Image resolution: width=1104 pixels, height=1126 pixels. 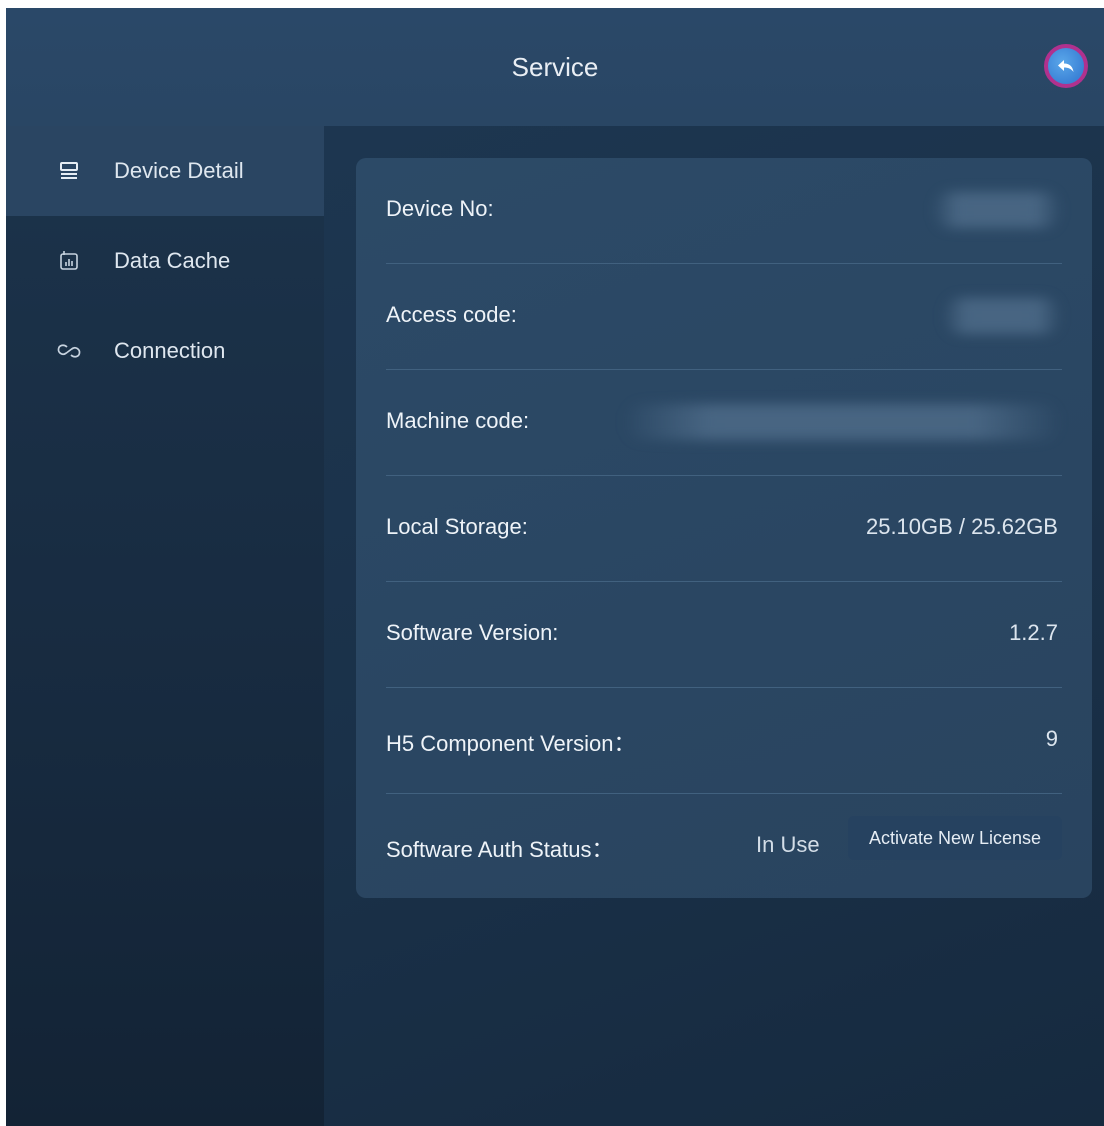 I want to click on sidebar-item-connection: Connection, so click(x=165, y=351).